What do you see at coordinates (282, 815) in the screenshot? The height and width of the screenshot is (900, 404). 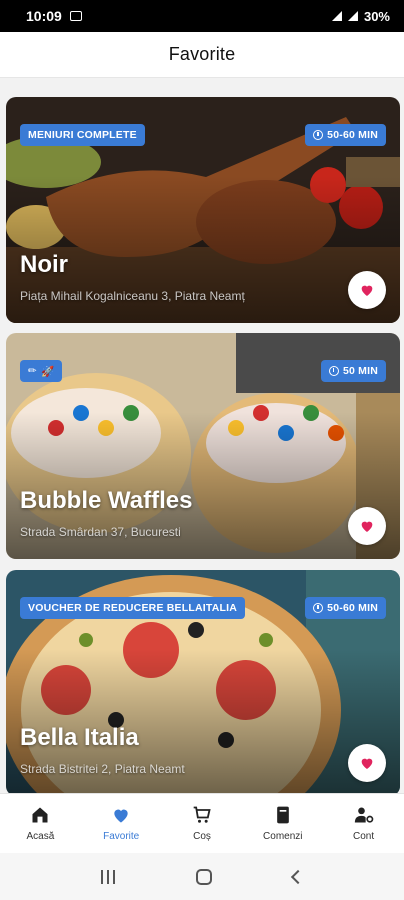 I see `book-icon` at bounding box center [282, 815].